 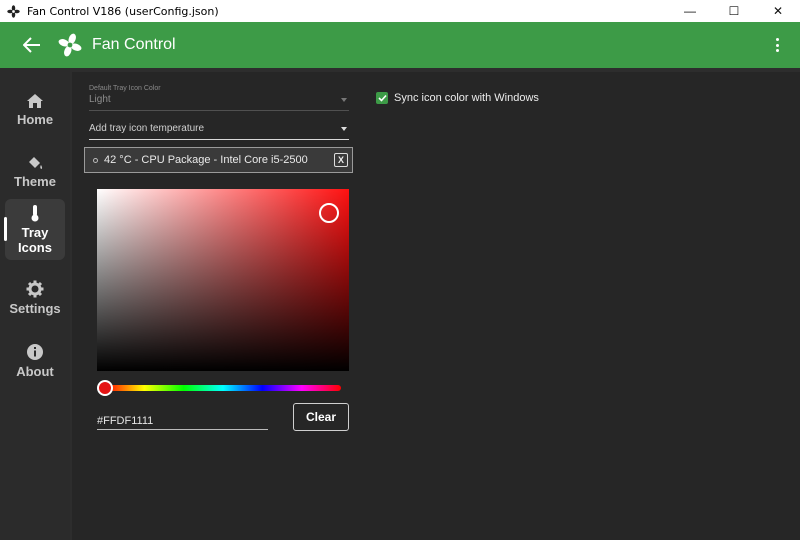 I want to click on maximize-button: ☐, so click(x=734, y=11).